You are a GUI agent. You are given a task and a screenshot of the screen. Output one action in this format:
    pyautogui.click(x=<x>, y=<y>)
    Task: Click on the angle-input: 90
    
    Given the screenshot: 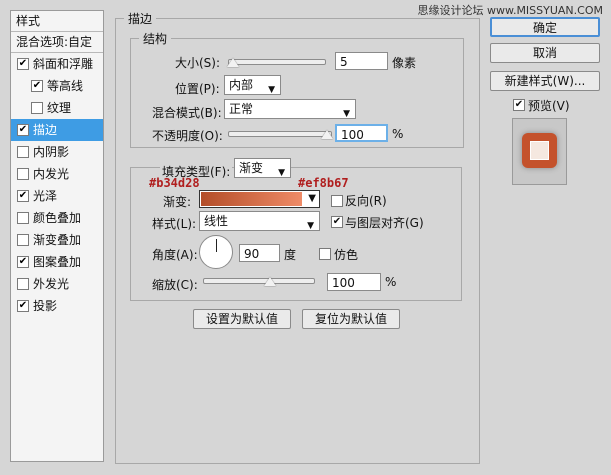 What is the action you would take?
    pyautogui.click(x=259, y=253)
    